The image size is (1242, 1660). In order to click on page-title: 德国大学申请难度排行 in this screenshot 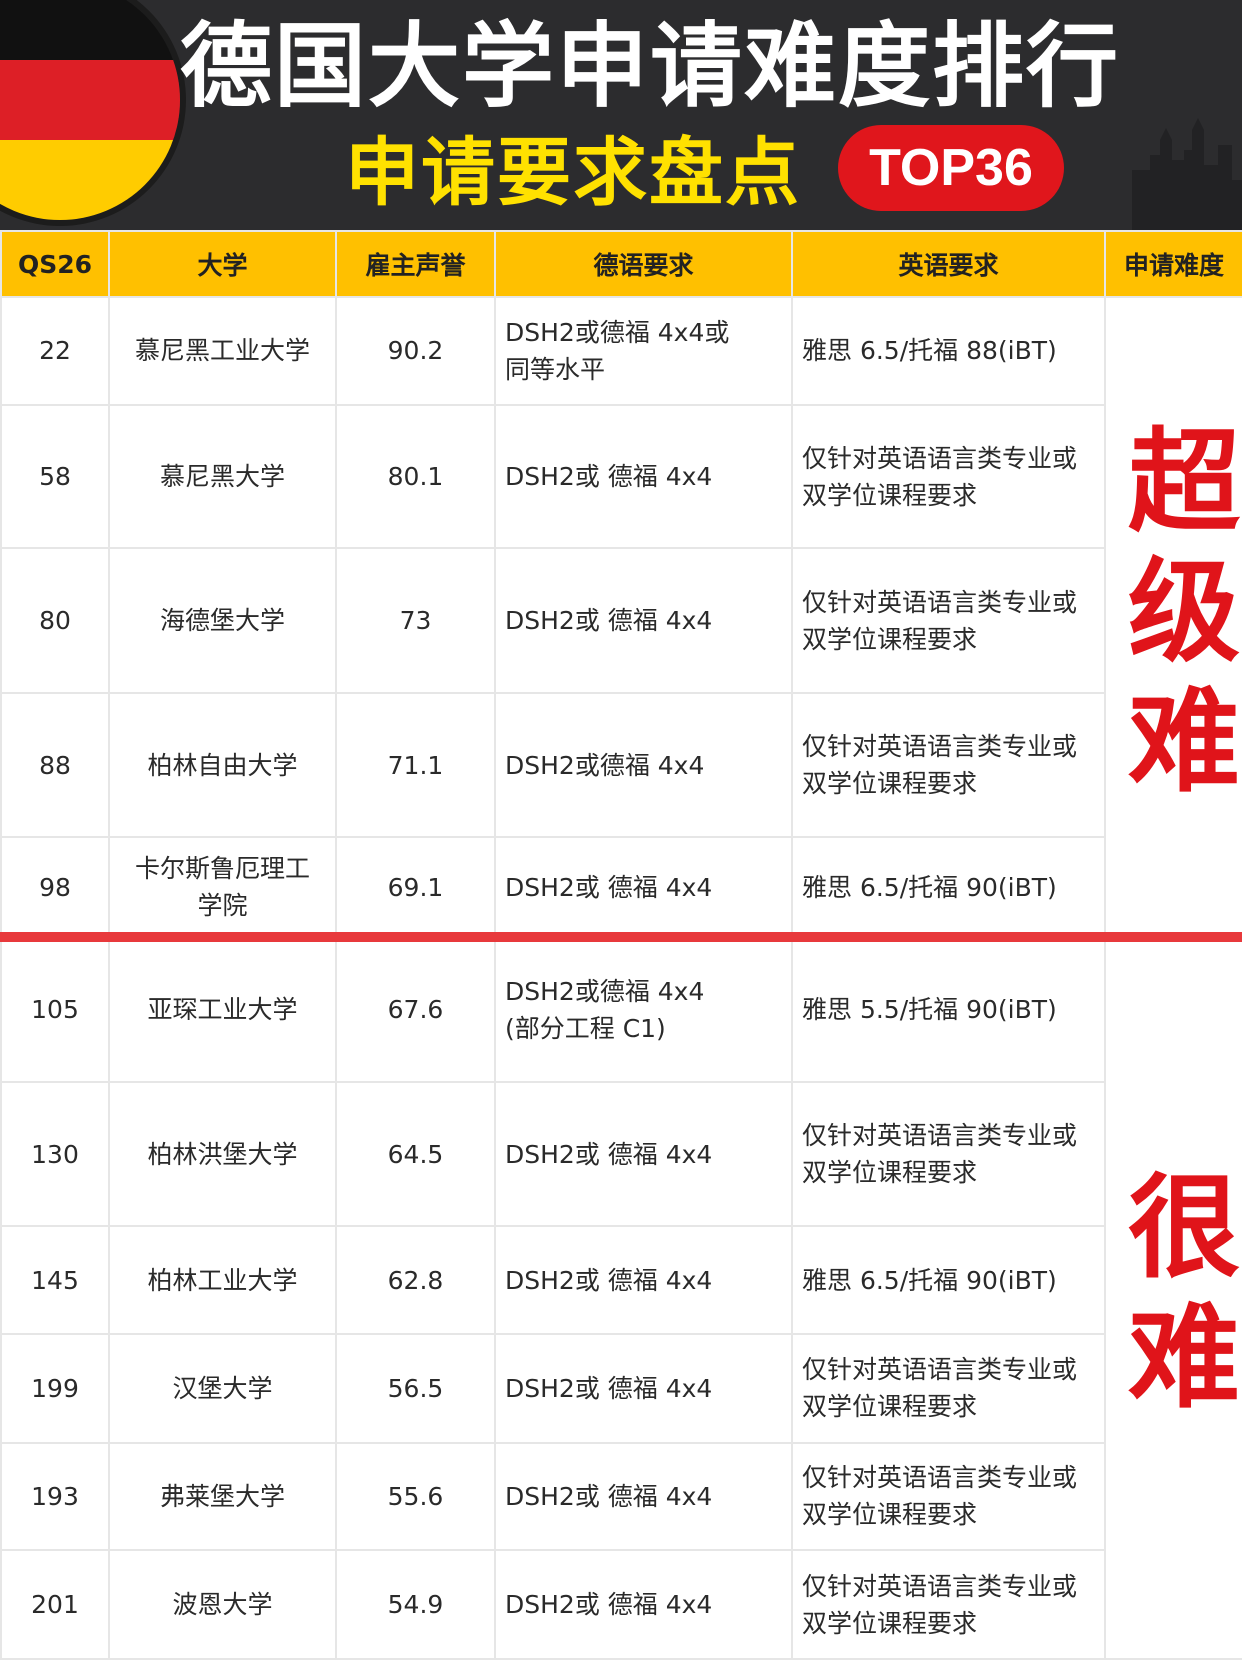, I will do `click(650, 66)`.